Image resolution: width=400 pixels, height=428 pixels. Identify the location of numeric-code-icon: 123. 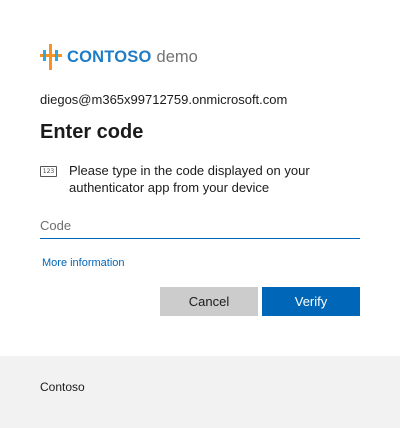
(48, 171).